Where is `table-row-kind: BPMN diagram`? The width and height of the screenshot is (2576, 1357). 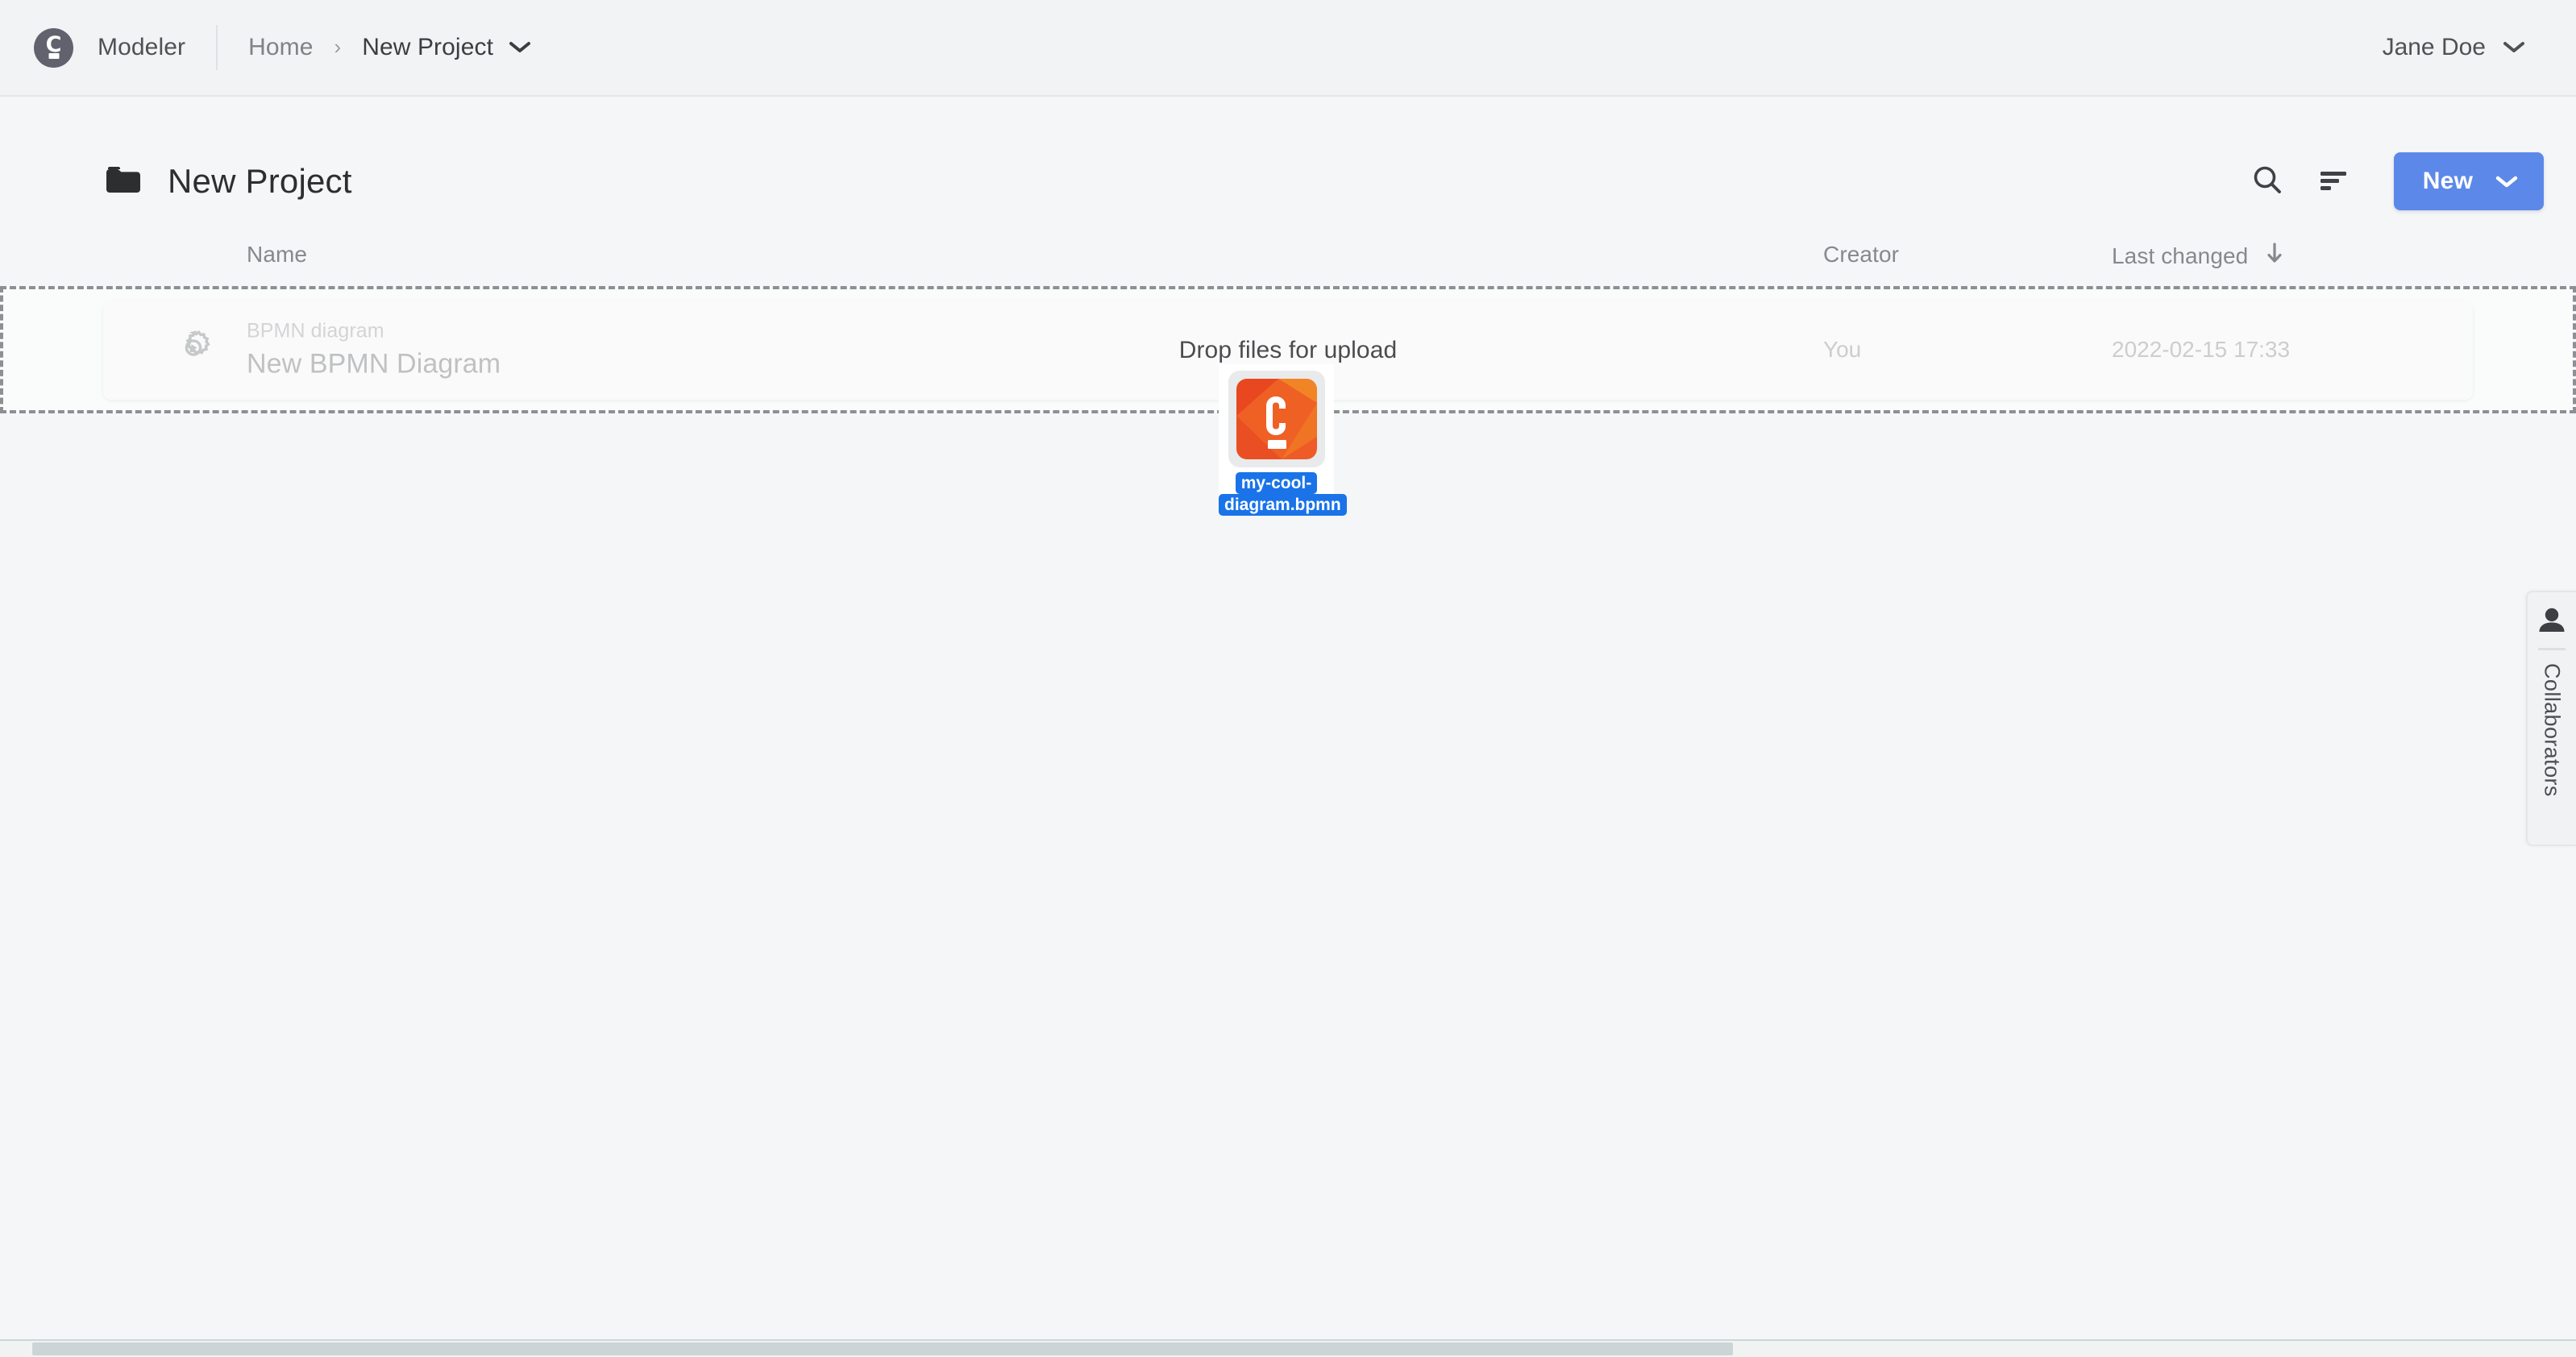 table-row-kind: BPMN diagram is located at coordinates (315, 330).